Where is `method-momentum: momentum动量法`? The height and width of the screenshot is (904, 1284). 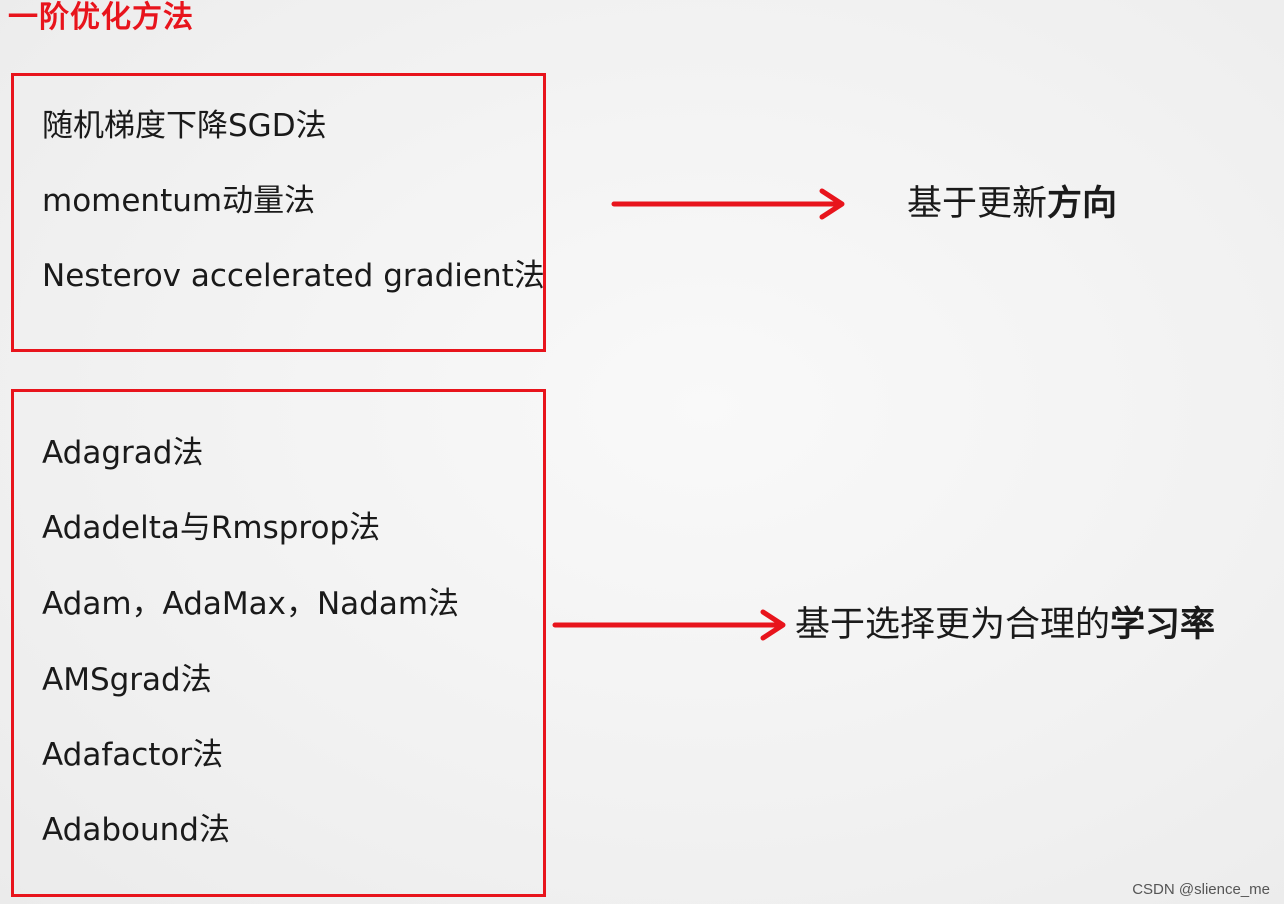 method-momentum: momentum动量法 is located at coordinates (179, 201).